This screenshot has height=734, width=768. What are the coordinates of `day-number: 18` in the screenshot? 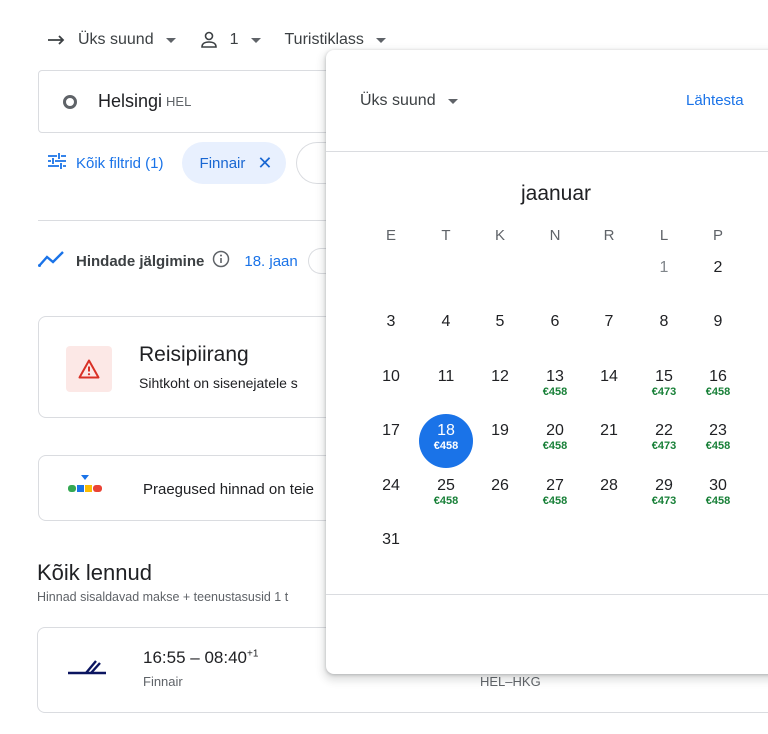 It's located at (446, 430).